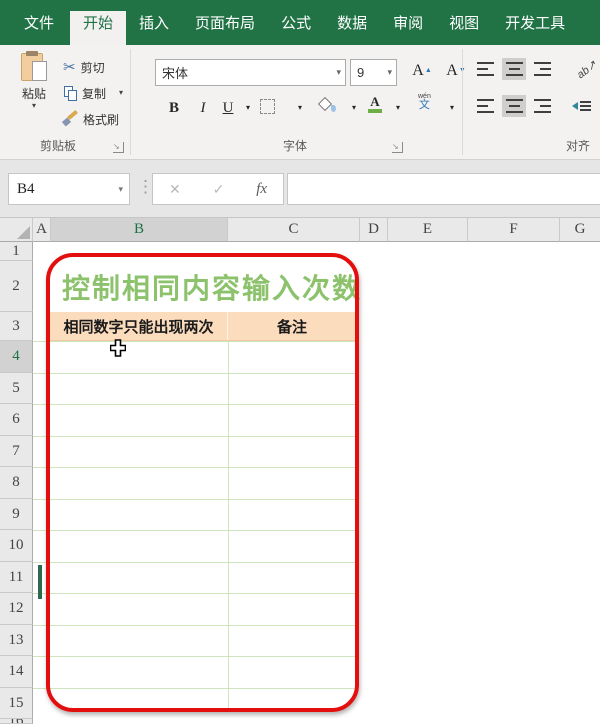 The image size is (600, 724). I want to click on middle-align-button, so click(514, 69).